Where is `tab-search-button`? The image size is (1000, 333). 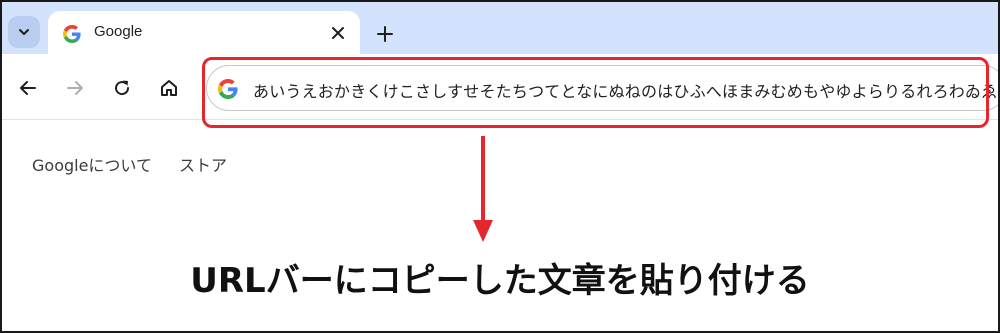
tab-search-button is located at coordinates (24, 32).